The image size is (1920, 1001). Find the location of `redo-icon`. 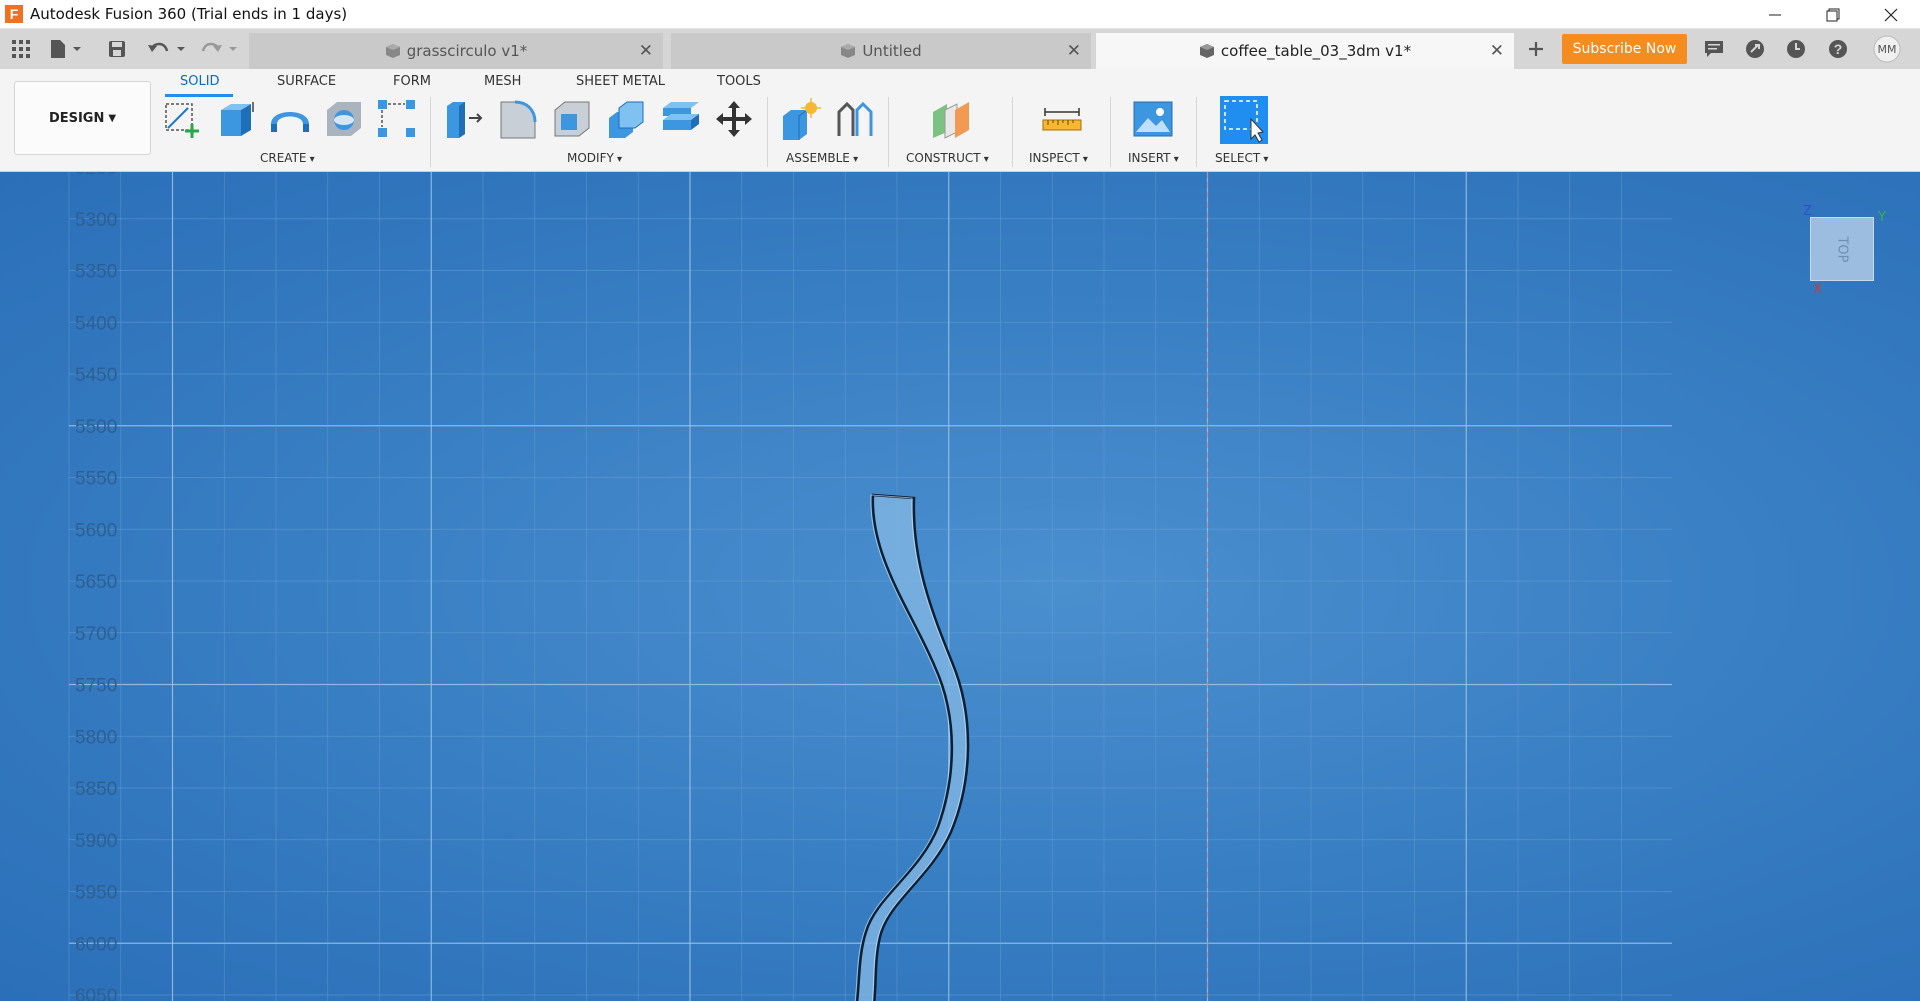

redo-icon is located at coordinates (219, 47).